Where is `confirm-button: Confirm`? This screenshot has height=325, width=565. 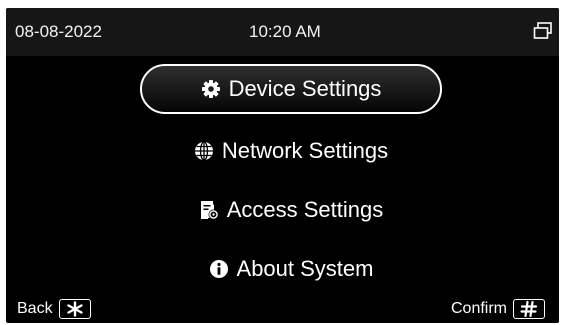 confirm-button: Confirm is located at coordinates (498, 309).